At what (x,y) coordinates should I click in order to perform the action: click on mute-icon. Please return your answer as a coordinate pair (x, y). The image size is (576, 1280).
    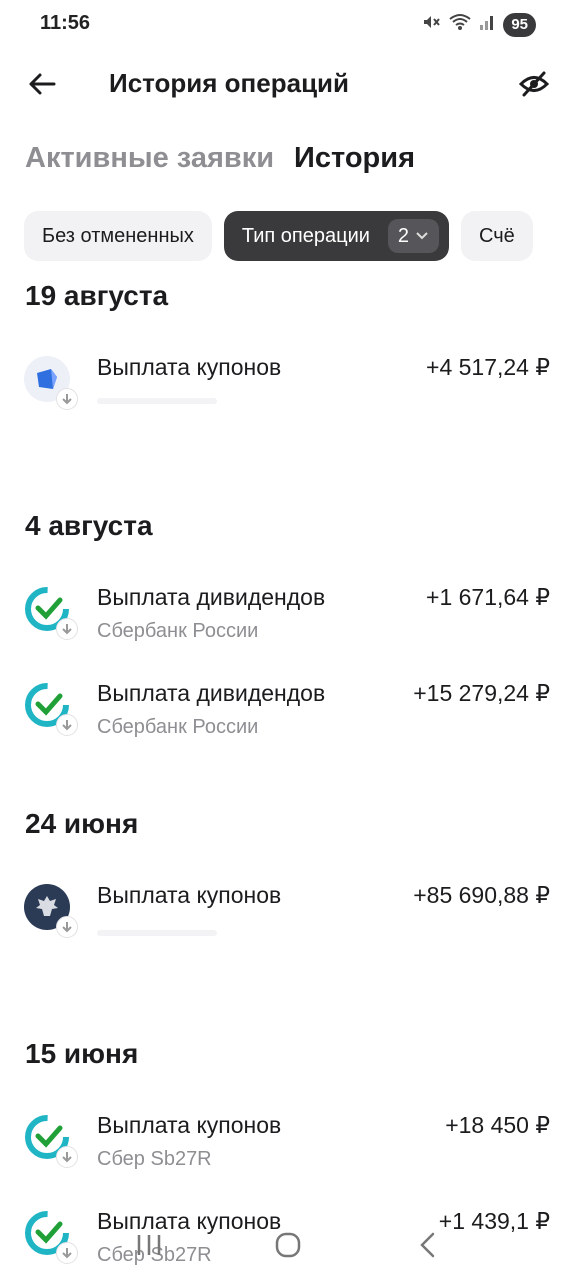
    Looking at the image, I should click on (431, 25).